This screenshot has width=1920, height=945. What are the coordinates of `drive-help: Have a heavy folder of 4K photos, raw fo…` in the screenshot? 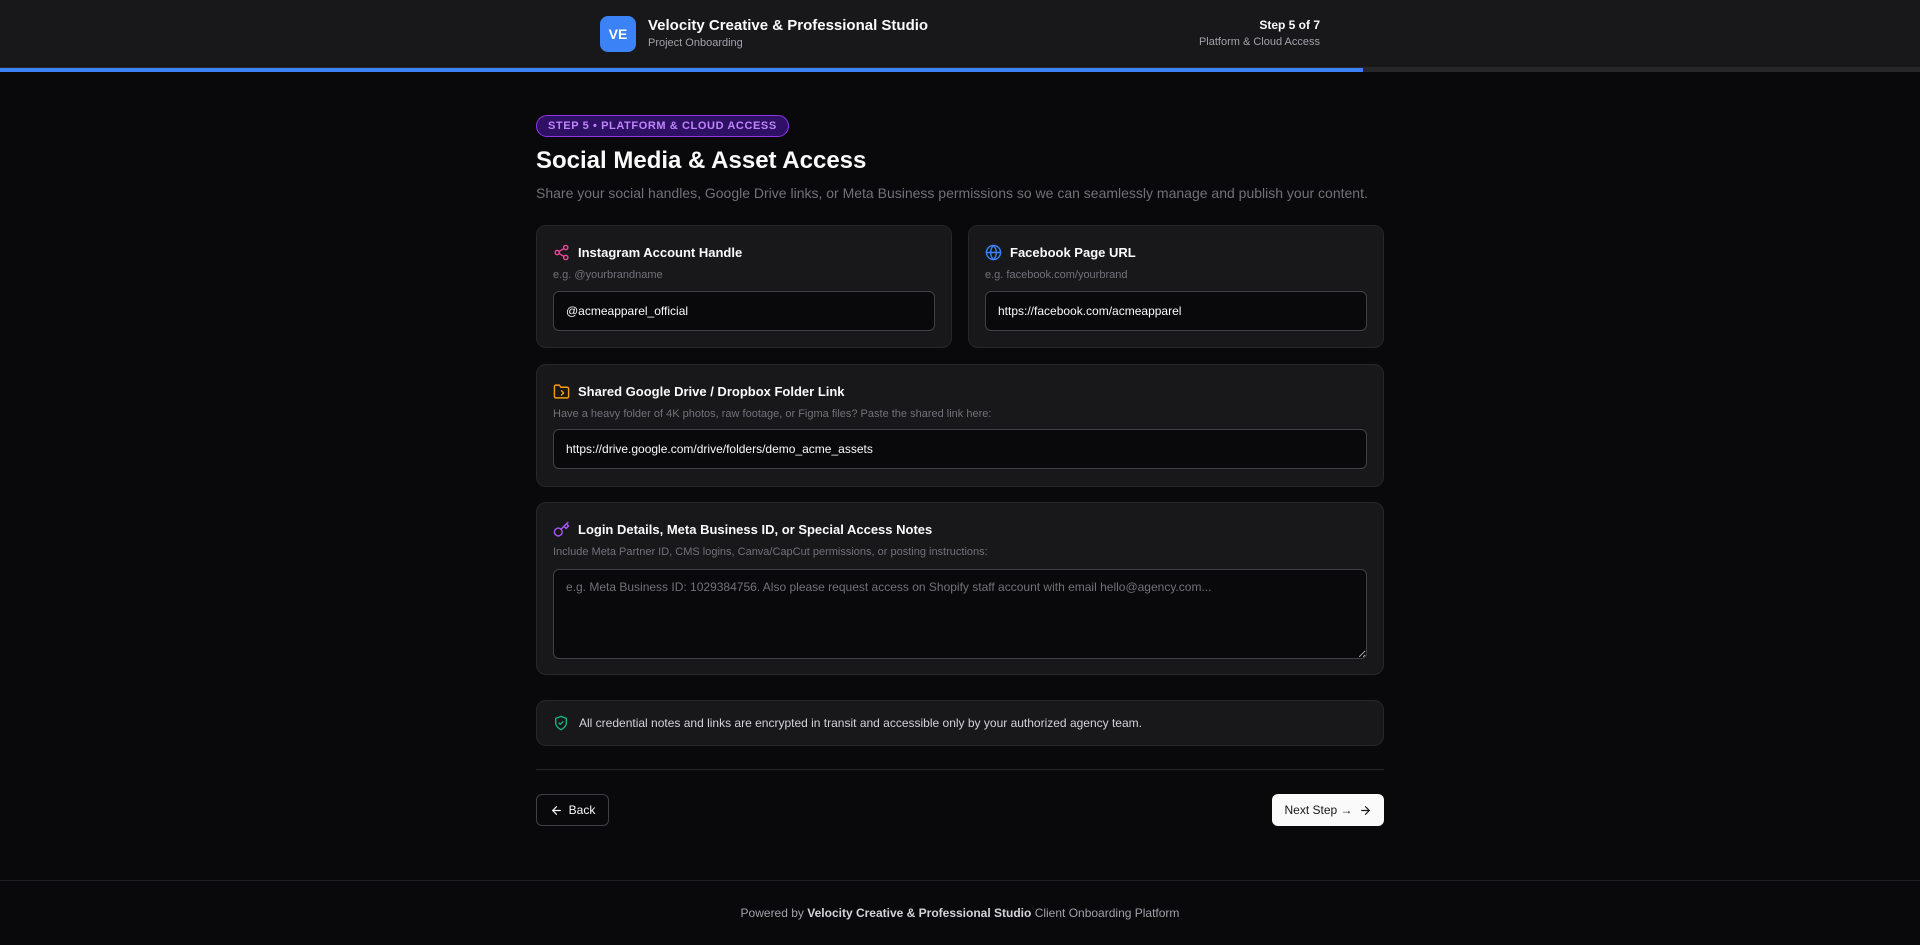 It's located at (772, 414).